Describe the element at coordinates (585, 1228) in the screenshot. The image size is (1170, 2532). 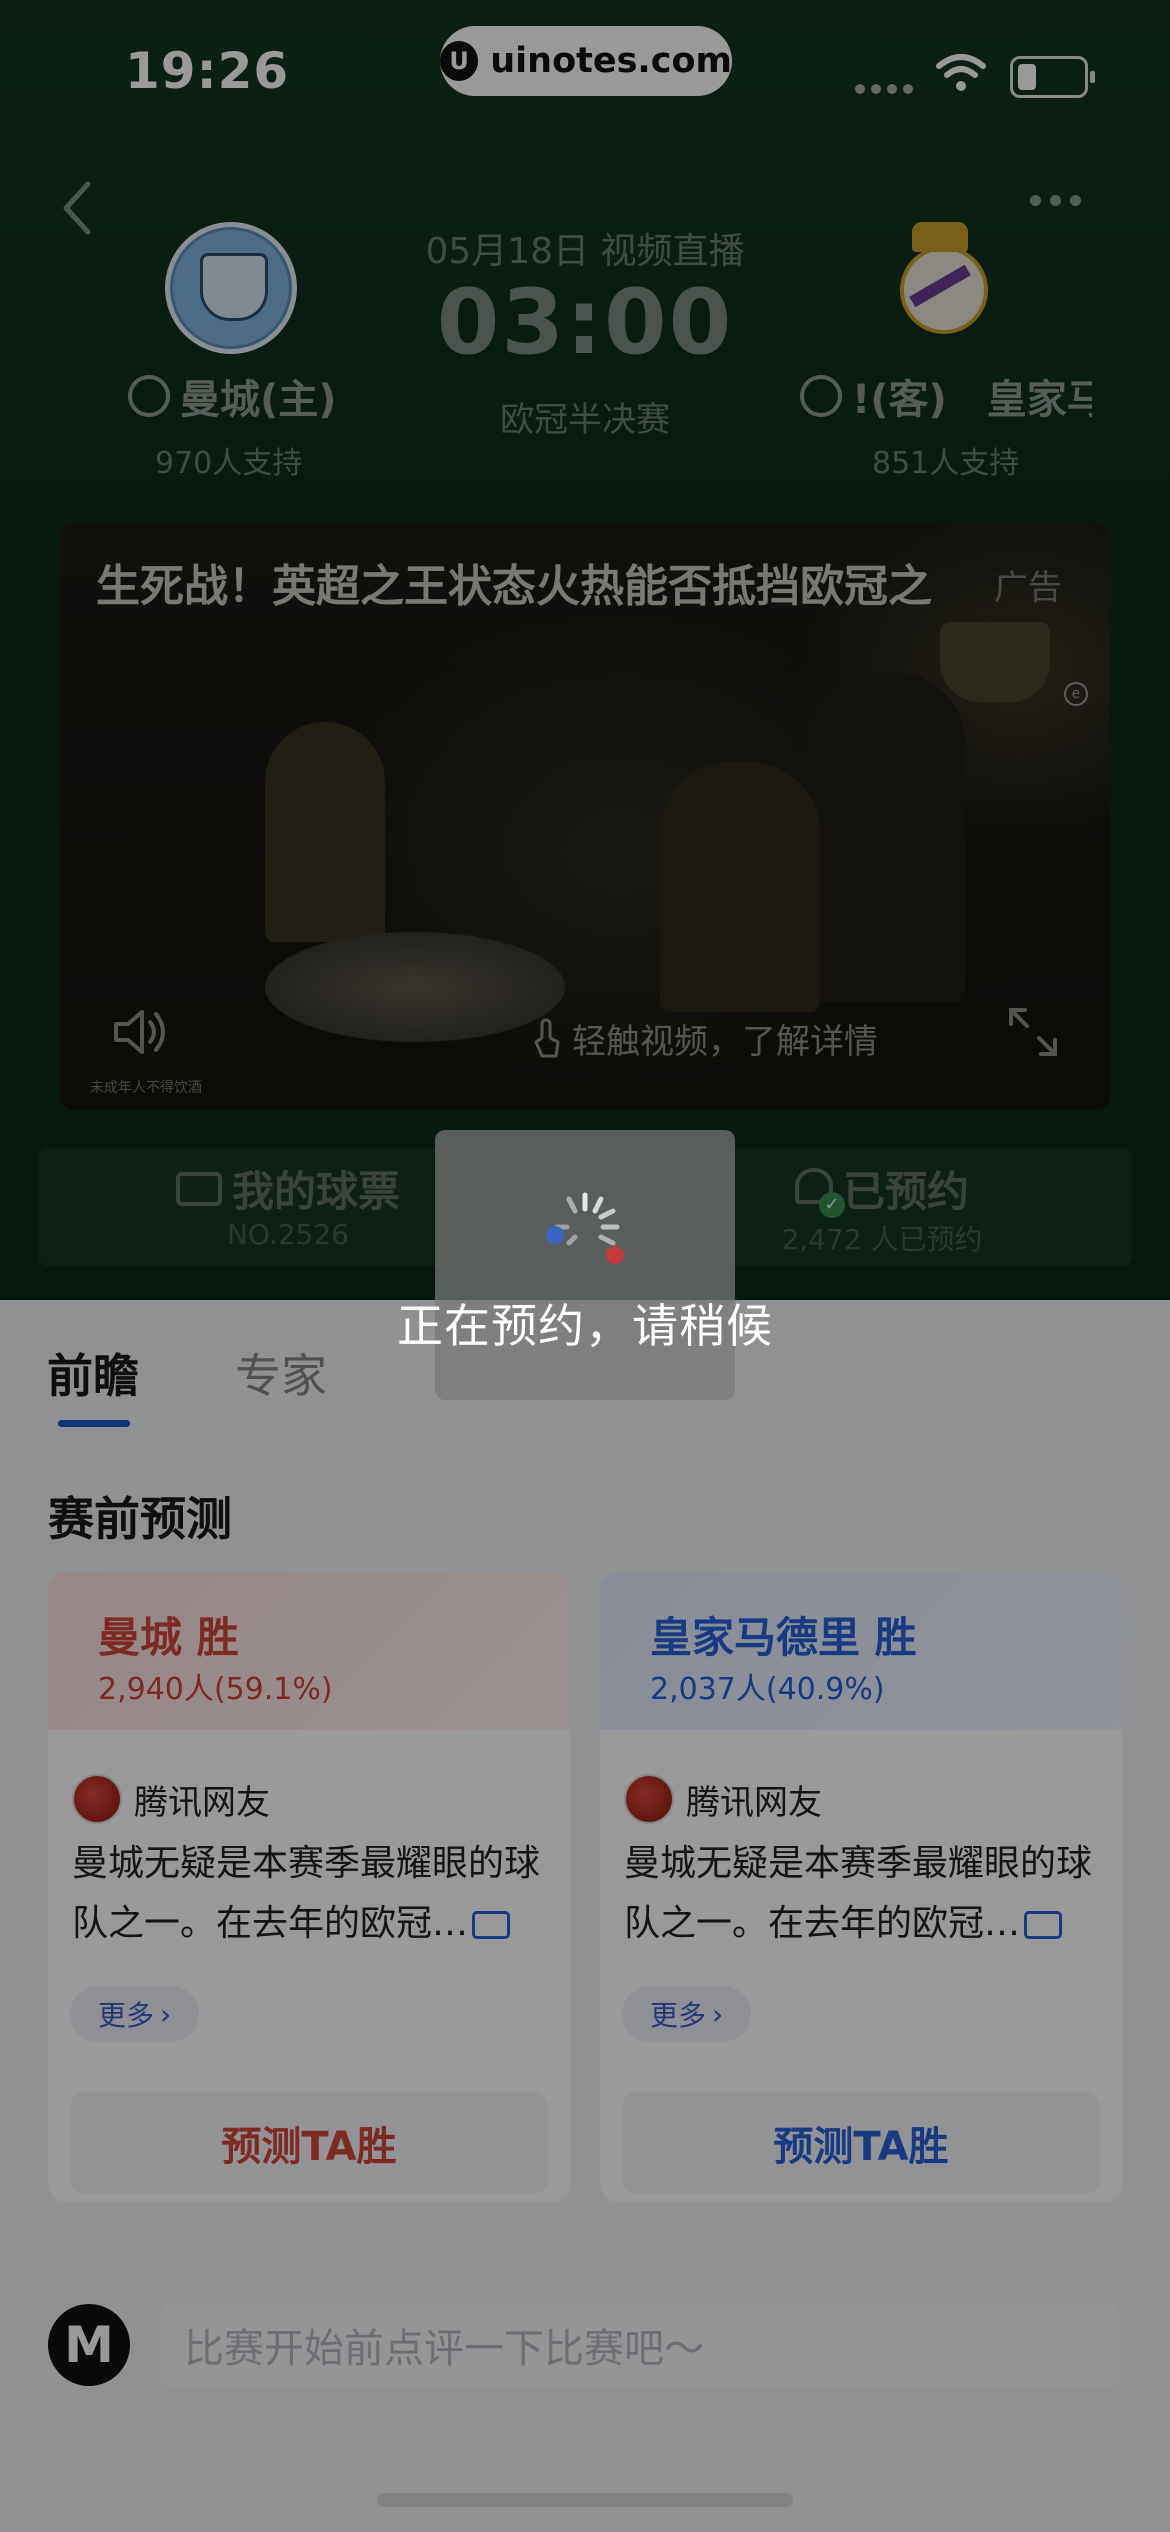
I see `loading-spinner-icon` at that location.